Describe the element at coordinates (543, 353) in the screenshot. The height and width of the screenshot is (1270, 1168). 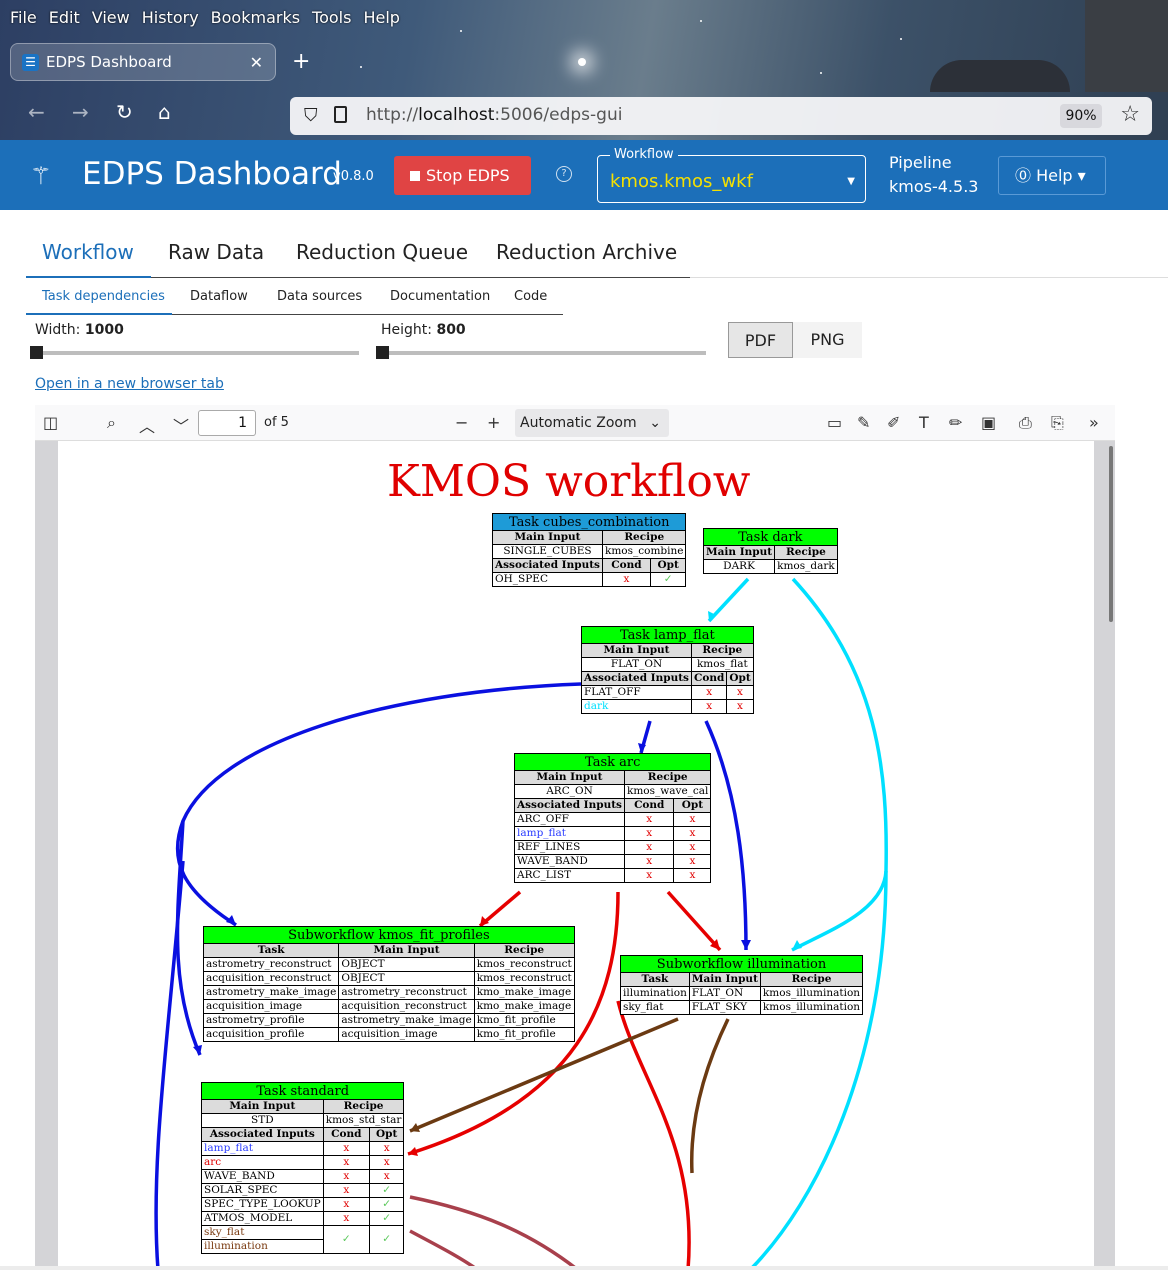
I see `height-slider-track` at that location.